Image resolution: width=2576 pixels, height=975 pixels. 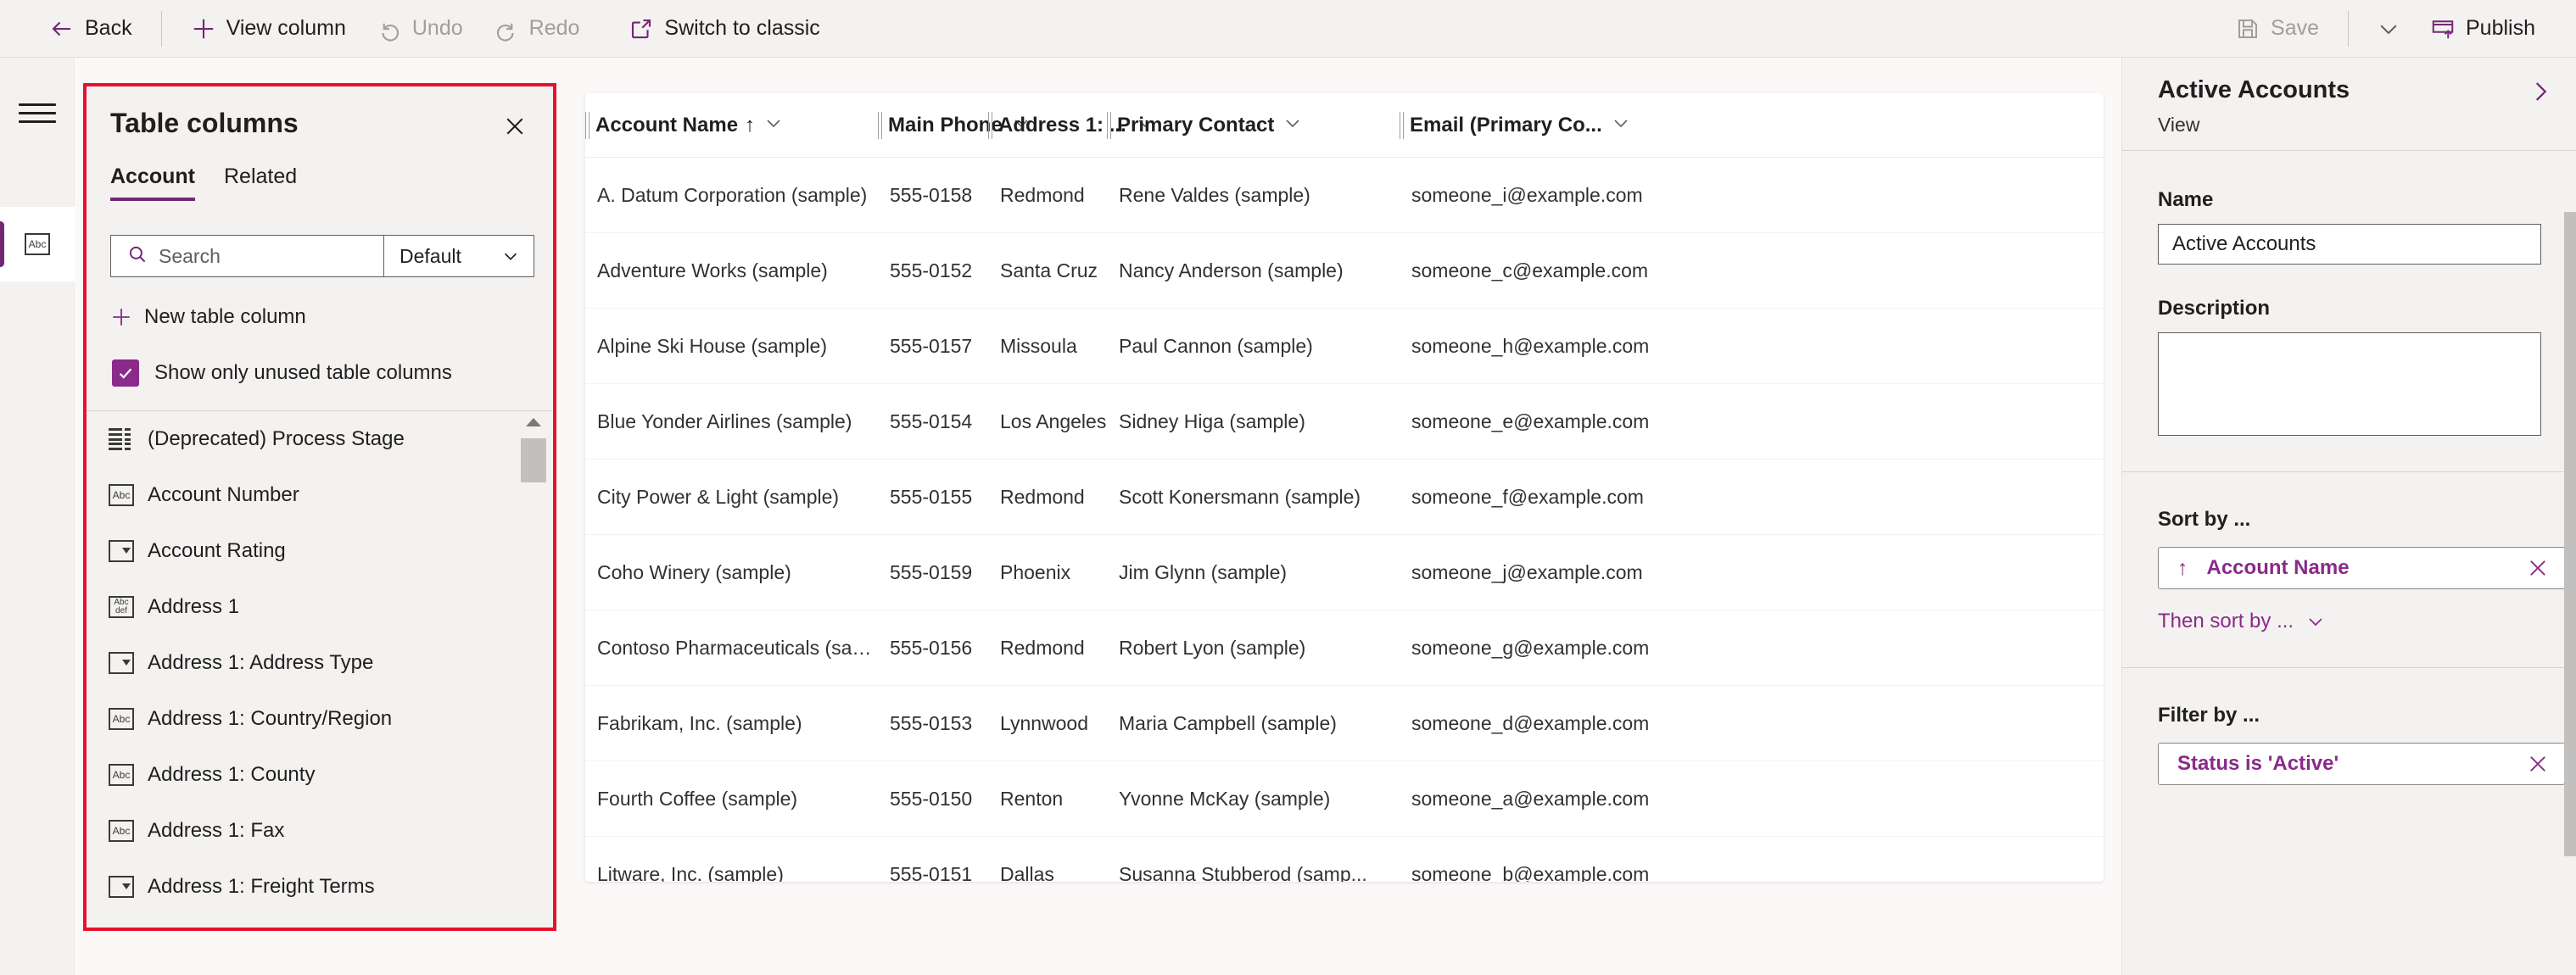 I want to click on save-button: Save, so click(x=2277, y=28).